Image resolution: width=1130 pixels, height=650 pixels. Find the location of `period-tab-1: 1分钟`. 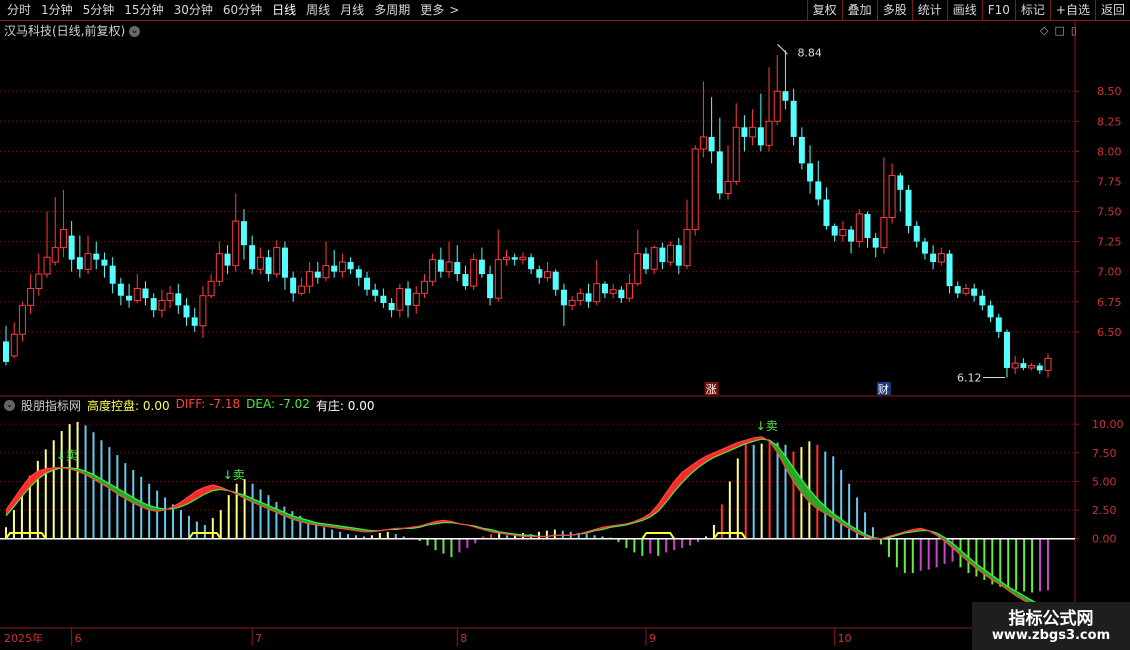

period-tab-1: 1分钟 is located at coordinates (57, 10).